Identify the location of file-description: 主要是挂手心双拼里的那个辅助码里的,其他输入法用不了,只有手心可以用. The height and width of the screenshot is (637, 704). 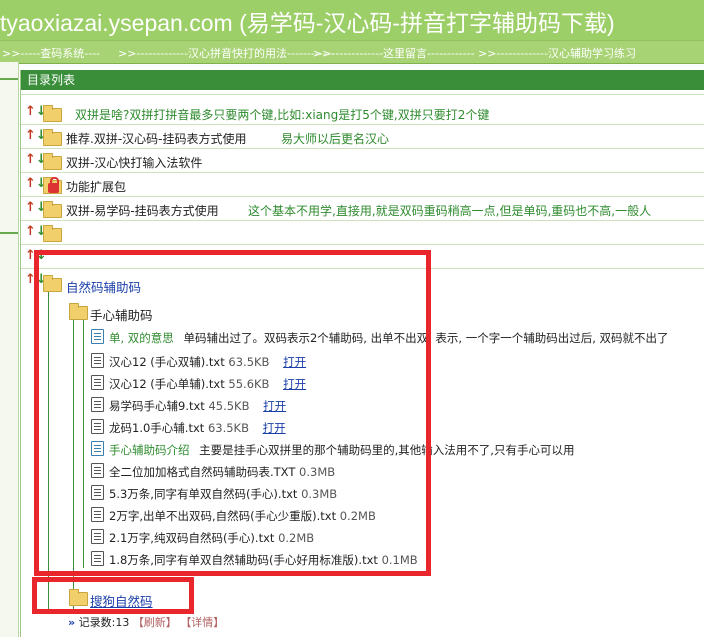
(387, 450).